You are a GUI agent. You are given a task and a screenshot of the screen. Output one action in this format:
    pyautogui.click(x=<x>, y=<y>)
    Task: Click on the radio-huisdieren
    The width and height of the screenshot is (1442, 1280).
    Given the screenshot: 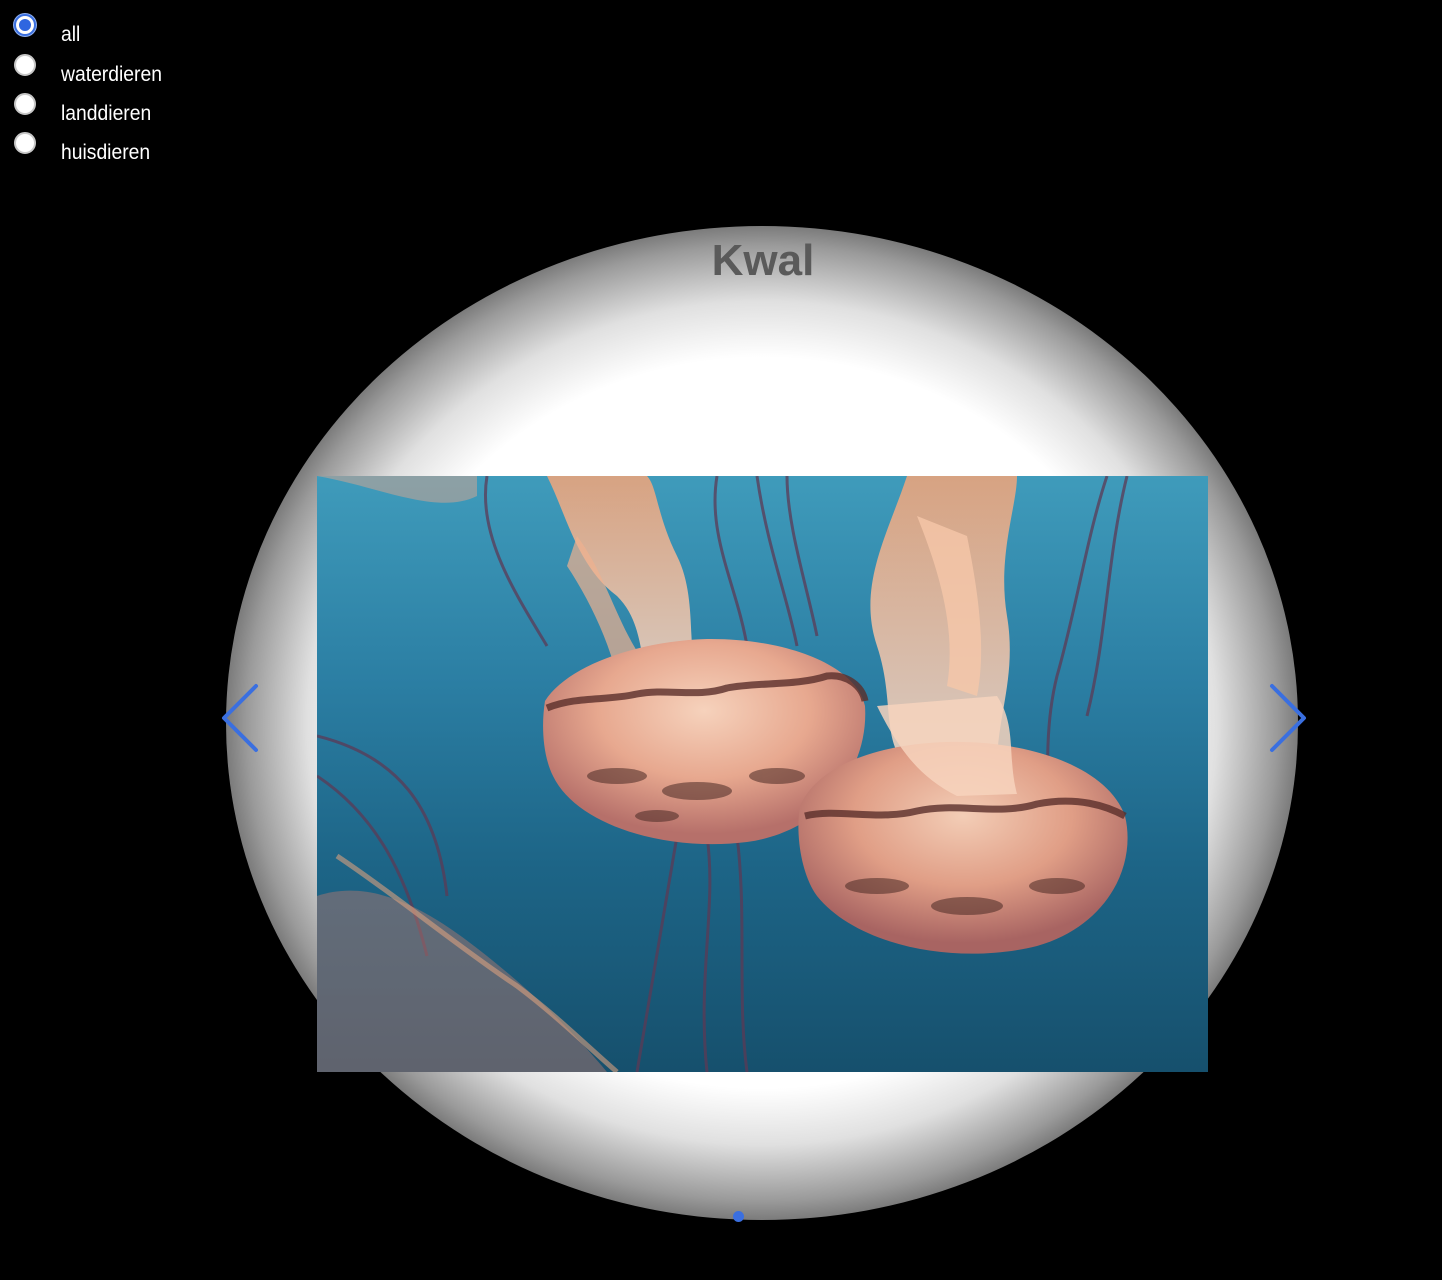 What is the action you would take?
    pyautogui.click(x=25, y=143)
    